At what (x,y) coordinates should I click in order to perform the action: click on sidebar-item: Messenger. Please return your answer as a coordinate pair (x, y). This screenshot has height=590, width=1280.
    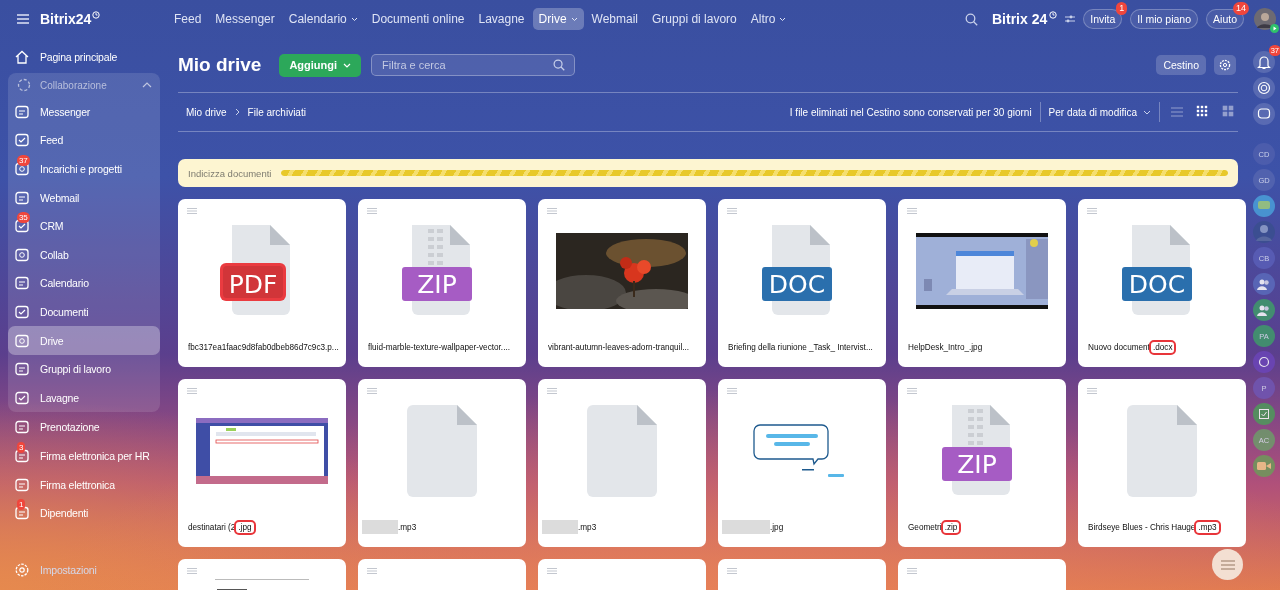
    Looking at the image, I should click on (84, 112).